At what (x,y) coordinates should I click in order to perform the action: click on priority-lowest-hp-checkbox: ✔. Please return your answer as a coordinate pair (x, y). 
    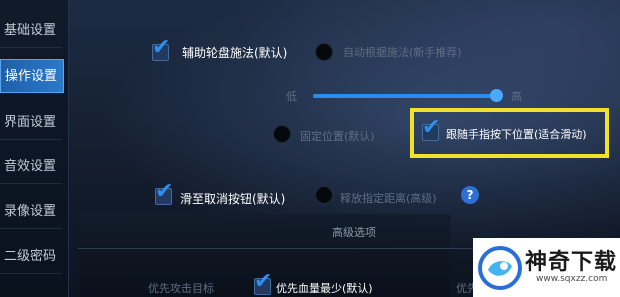
    Looking at the image, I should click on (263, 283).